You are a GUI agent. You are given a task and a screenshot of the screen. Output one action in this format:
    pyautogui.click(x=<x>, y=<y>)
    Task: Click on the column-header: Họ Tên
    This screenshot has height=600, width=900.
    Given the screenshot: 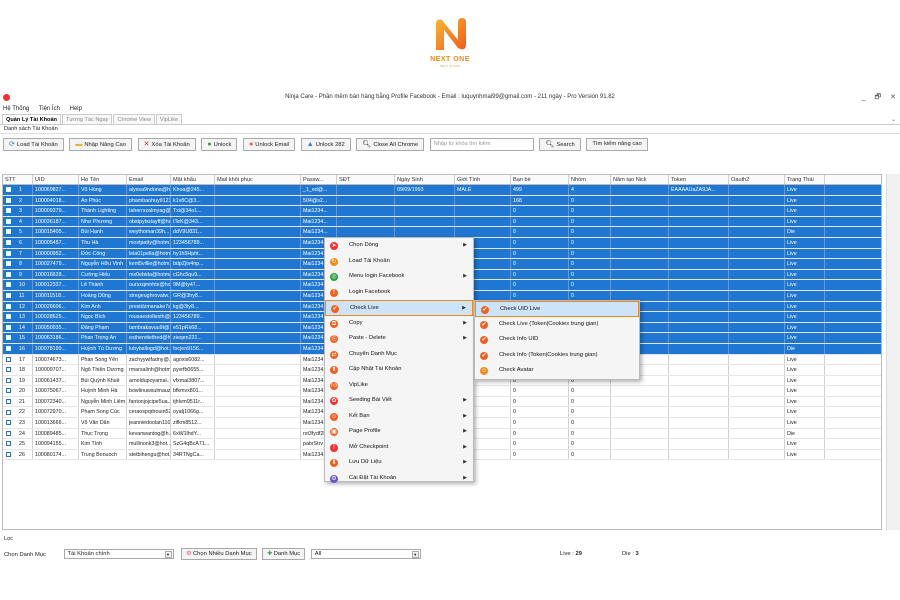 What is the action you would take?
    pyautogui.click(x=103, y=179)
    